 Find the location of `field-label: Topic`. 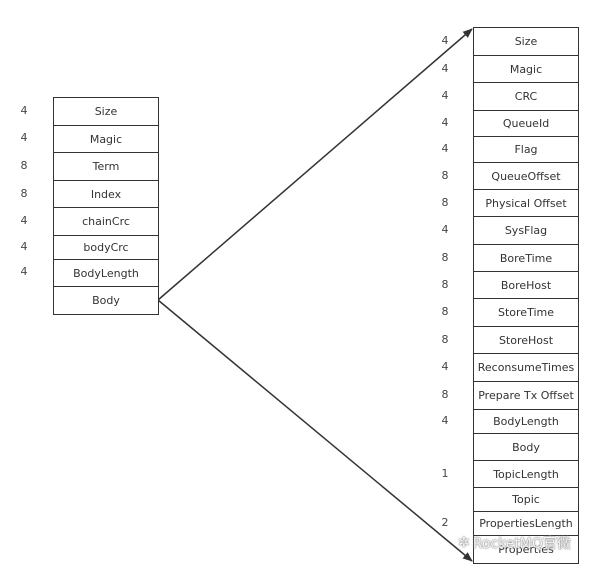

field-label: Topic is located at coordinates (526, 500).